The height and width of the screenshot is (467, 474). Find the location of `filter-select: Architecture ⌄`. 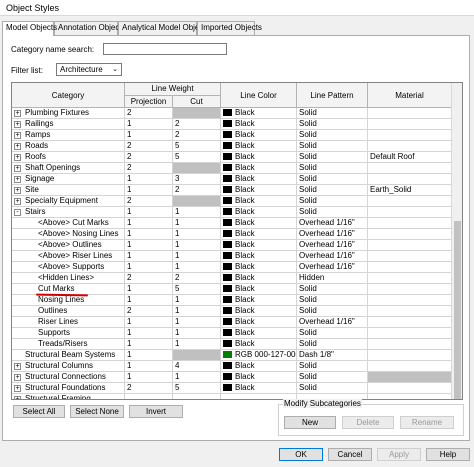

filter-select: Architecture ⌄ is located at coordinates (89, 69).